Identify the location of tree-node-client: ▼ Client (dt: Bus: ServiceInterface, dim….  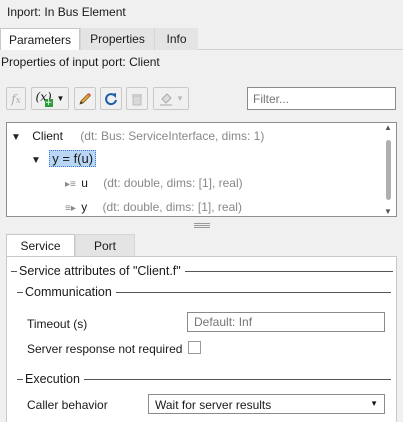
(137, 136).